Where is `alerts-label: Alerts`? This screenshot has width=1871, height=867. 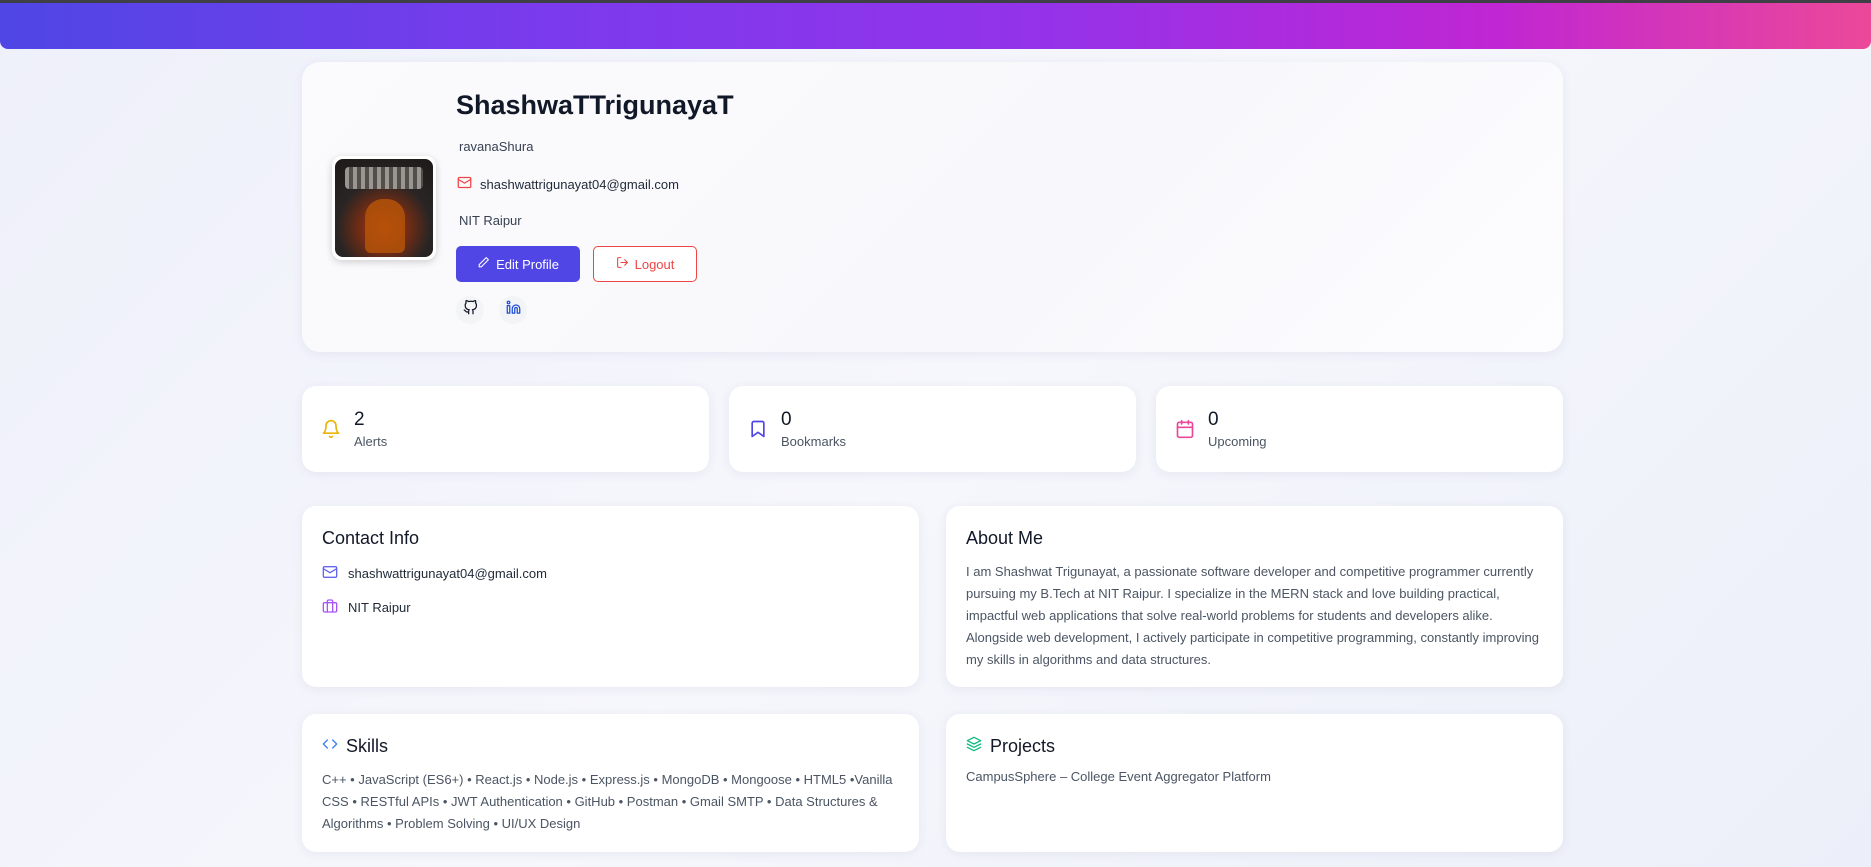
alerts-label: Alerts is located at coordinates (371, 441).